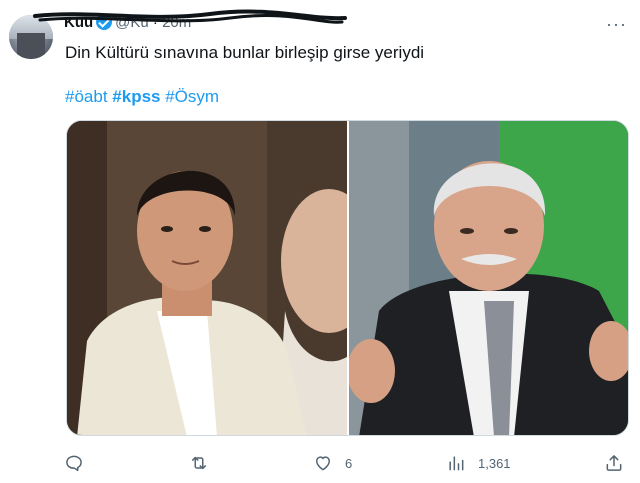 The height and width of the screenshot is (483, 640). What do you see at coordinates (136, 96) in the screenshot?
I see `hashtag-kpss: #kpss` at bounding box center [136, 96].